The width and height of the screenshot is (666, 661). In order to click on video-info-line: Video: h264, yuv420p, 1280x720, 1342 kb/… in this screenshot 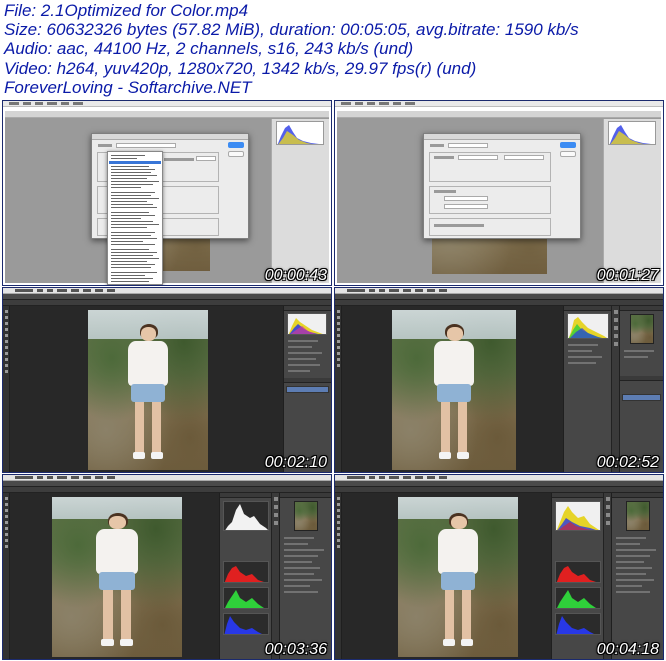, I will do `click(240, 68)`.